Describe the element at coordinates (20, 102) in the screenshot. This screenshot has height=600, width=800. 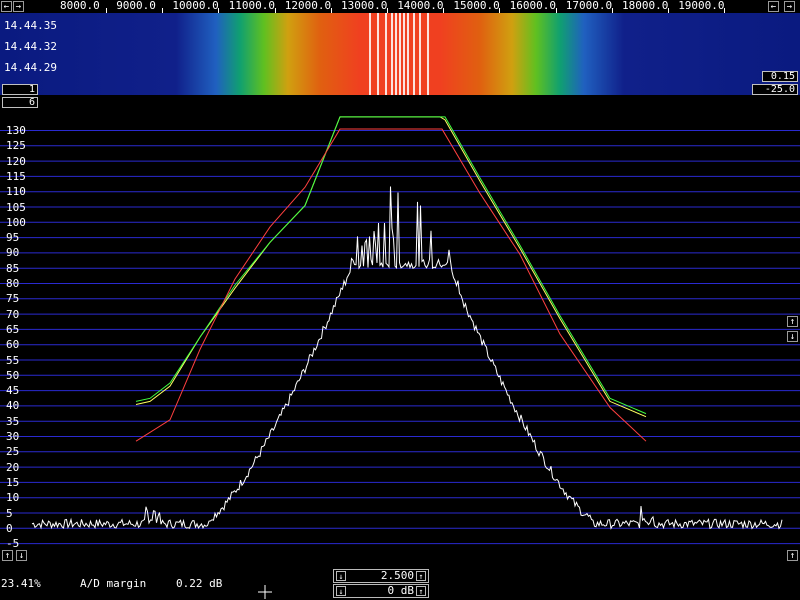
I see `spectrum-average-field: 6` at that location.